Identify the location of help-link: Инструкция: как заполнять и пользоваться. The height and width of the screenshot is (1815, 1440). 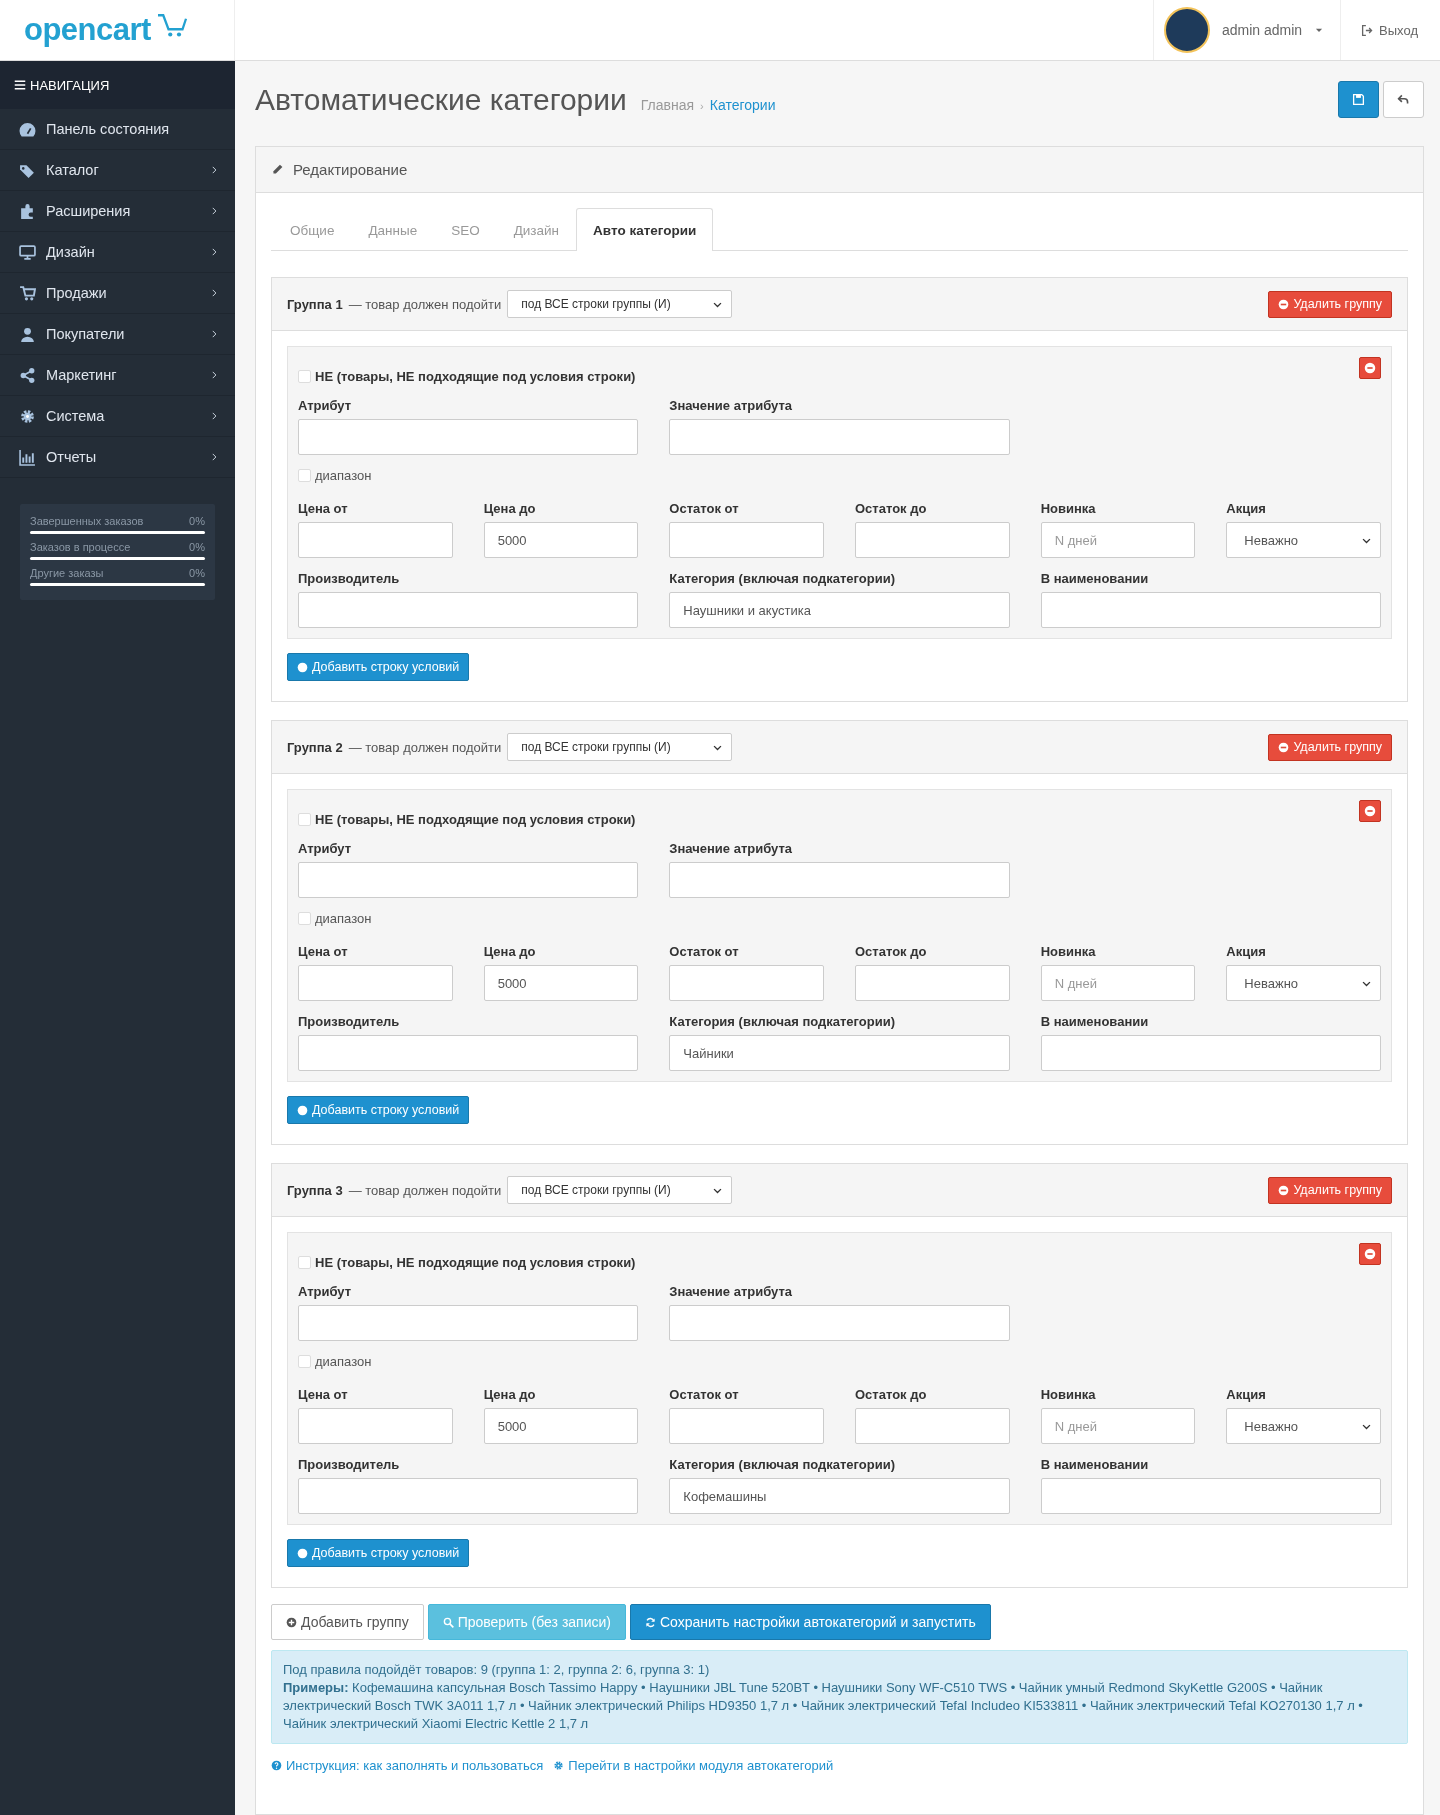
(407, 1765).